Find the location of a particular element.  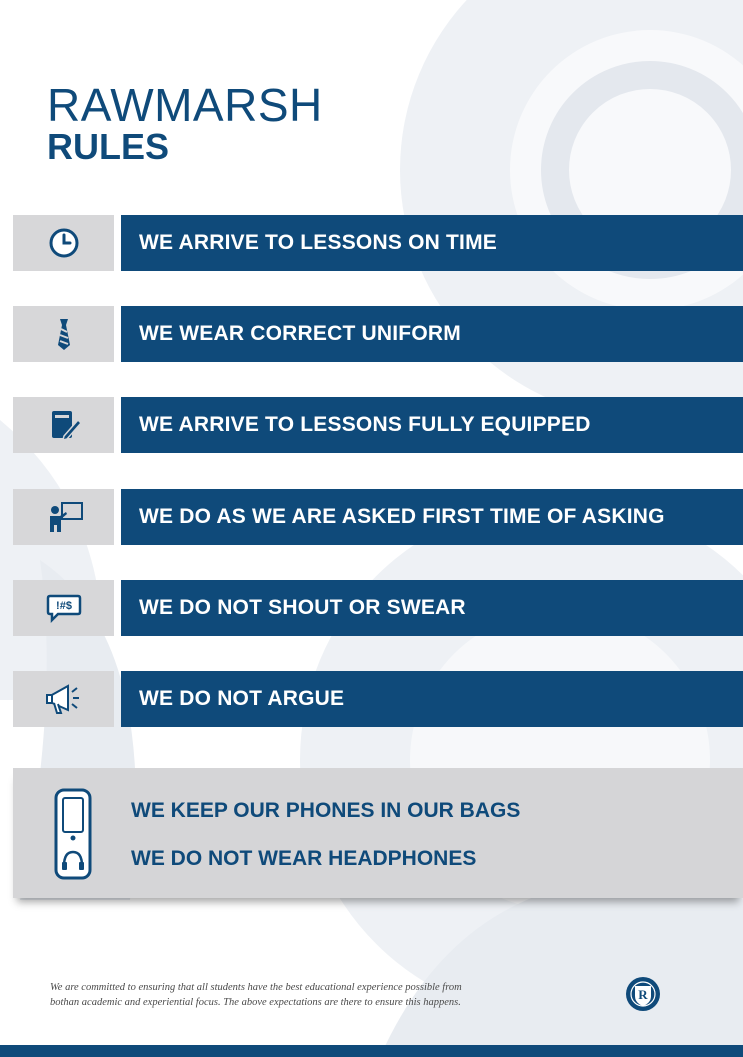

bottom-bar is located at coordinates (371, 1051).